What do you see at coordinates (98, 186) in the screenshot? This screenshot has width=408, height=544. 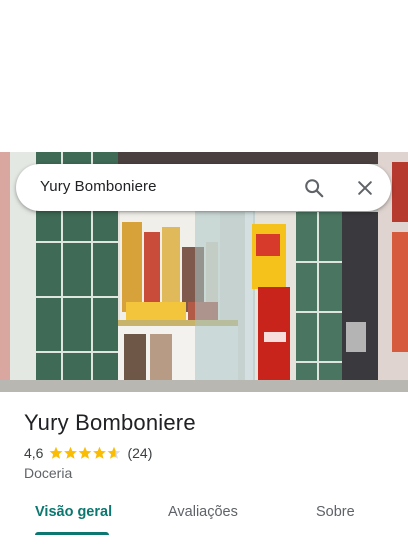 I see `search-input: Yury Bomboniere` at bounding box center [98, 186].